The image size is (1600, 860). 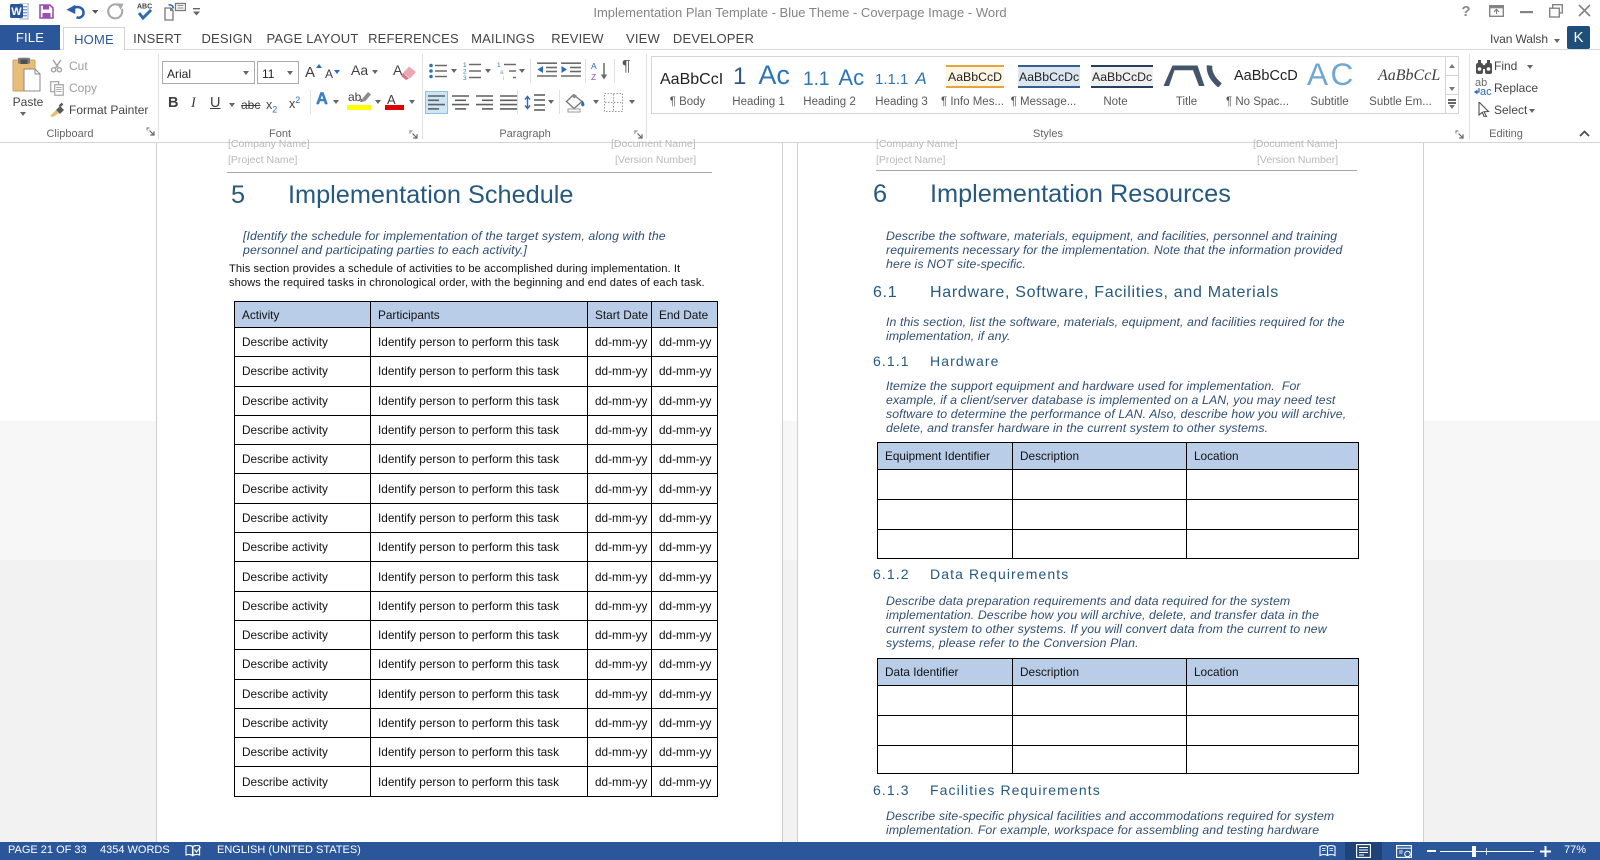 What do you see at coordinates (465, 77) in the screenshot?
I see `svg-text: 3` at bounding box center [465, 77].